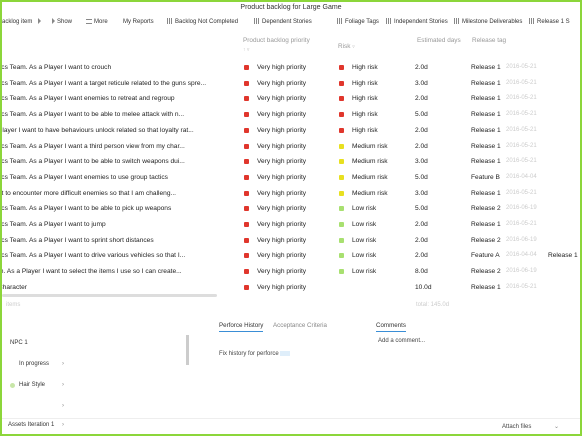 This screenshot has width=582, height=436. Describe the element at coordinates (278, 45) in the screenshot. I see `header-priority: Product backlog priority ↑ ▿` at that location.